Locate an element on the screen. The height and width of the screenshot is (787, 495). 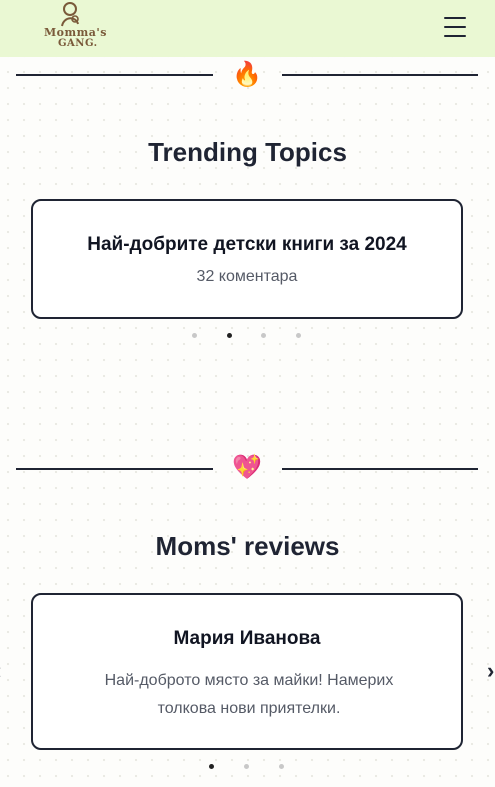
topic-title: Най-добрите детски книги за 2024 is located at coordinates (247, 244).